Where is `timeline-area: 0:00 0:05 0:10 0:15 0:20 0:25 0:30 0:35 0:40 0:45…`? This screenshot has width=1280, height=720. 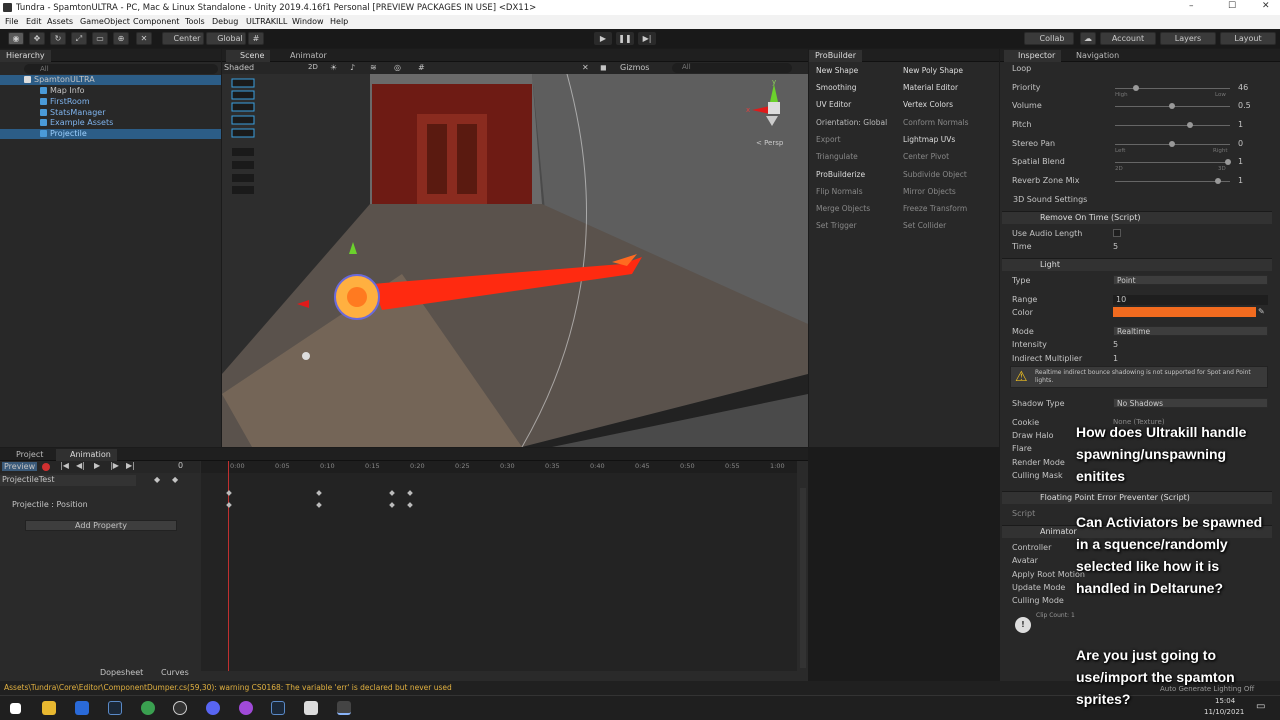 timeline-area: 0:00 0:05 0:10 0:15 0:20 0:25 0:30 0:35 0:40 0:45… is located at coordinates (499, 566).